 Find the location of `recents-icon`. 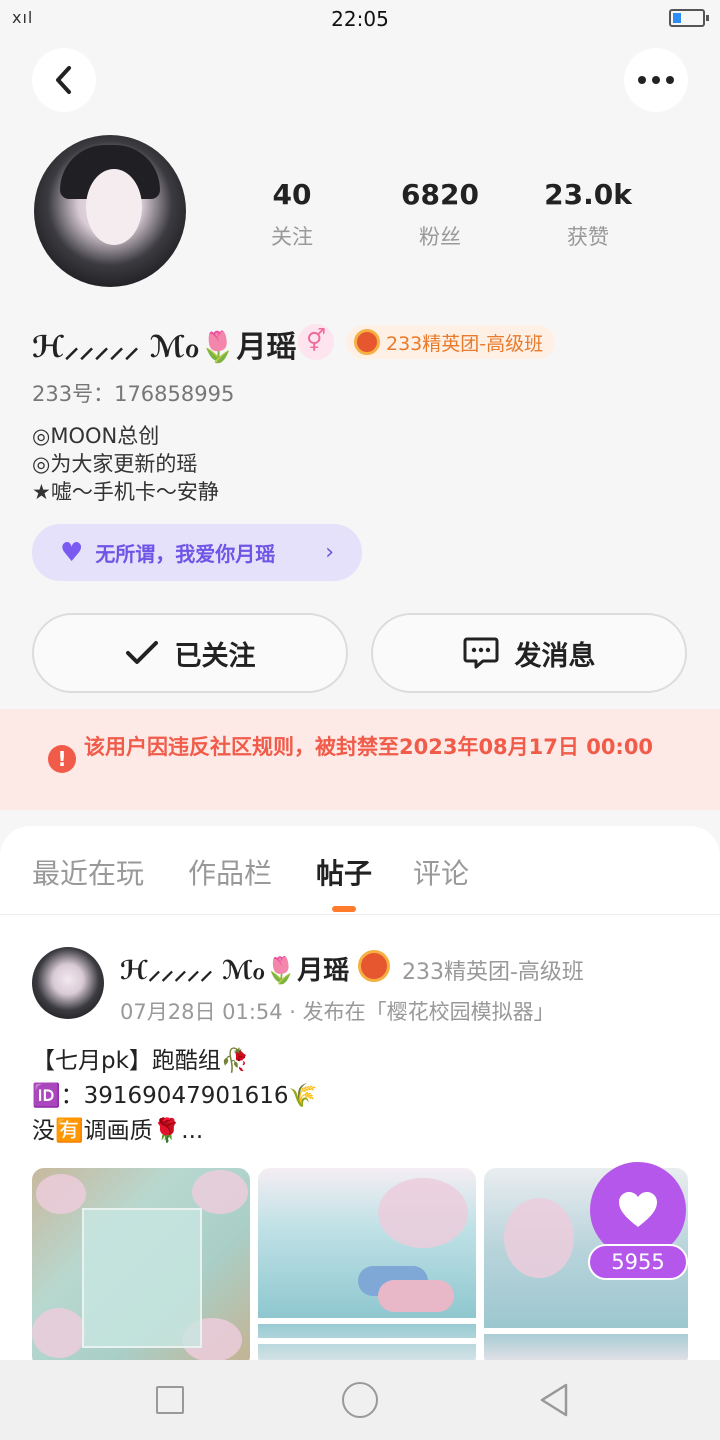

recents-icon is located at coordinates (170, 1400).